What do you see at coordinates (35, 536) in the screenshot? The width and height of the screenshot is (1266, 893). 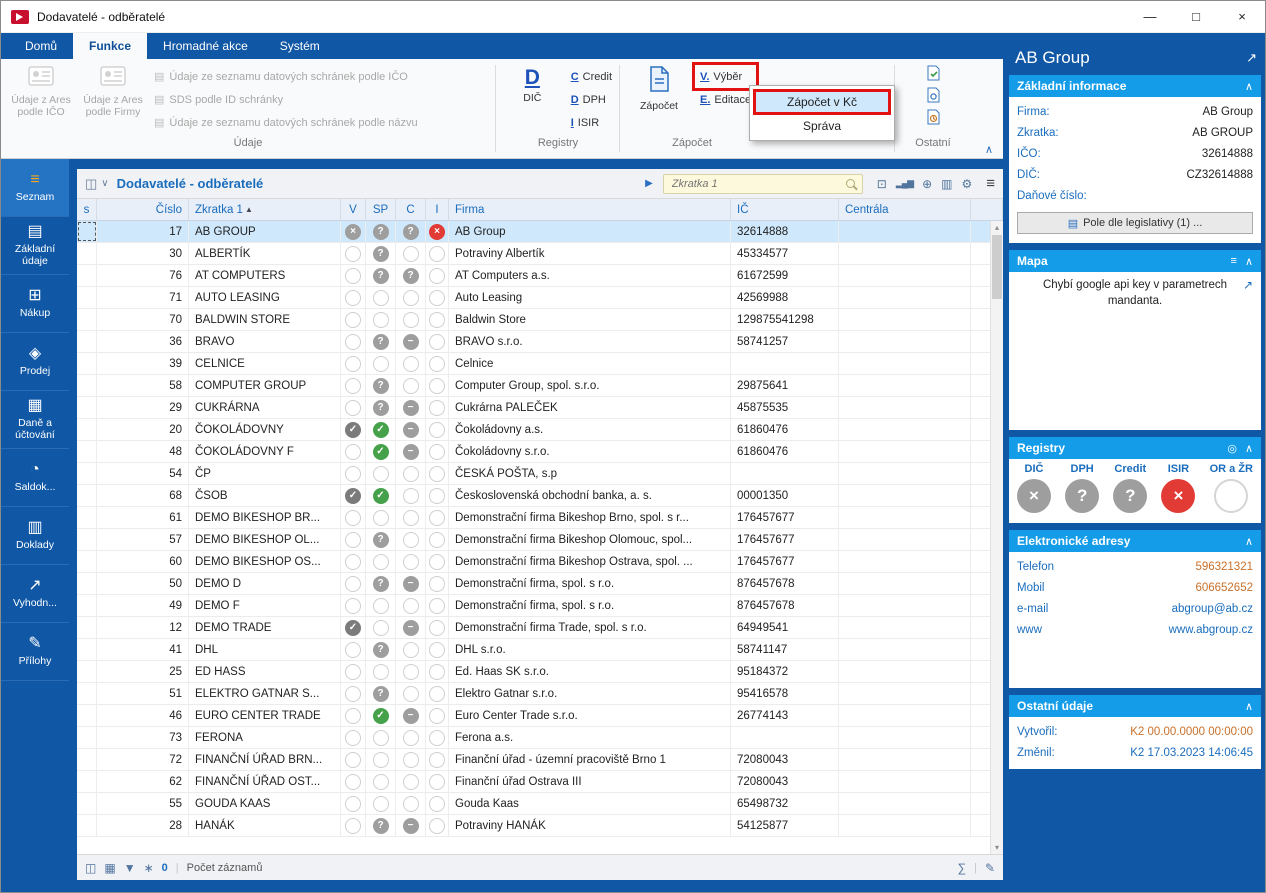 I see `sidebar-item-documents: ▥ Doklady` at bounding box center [35, 536].